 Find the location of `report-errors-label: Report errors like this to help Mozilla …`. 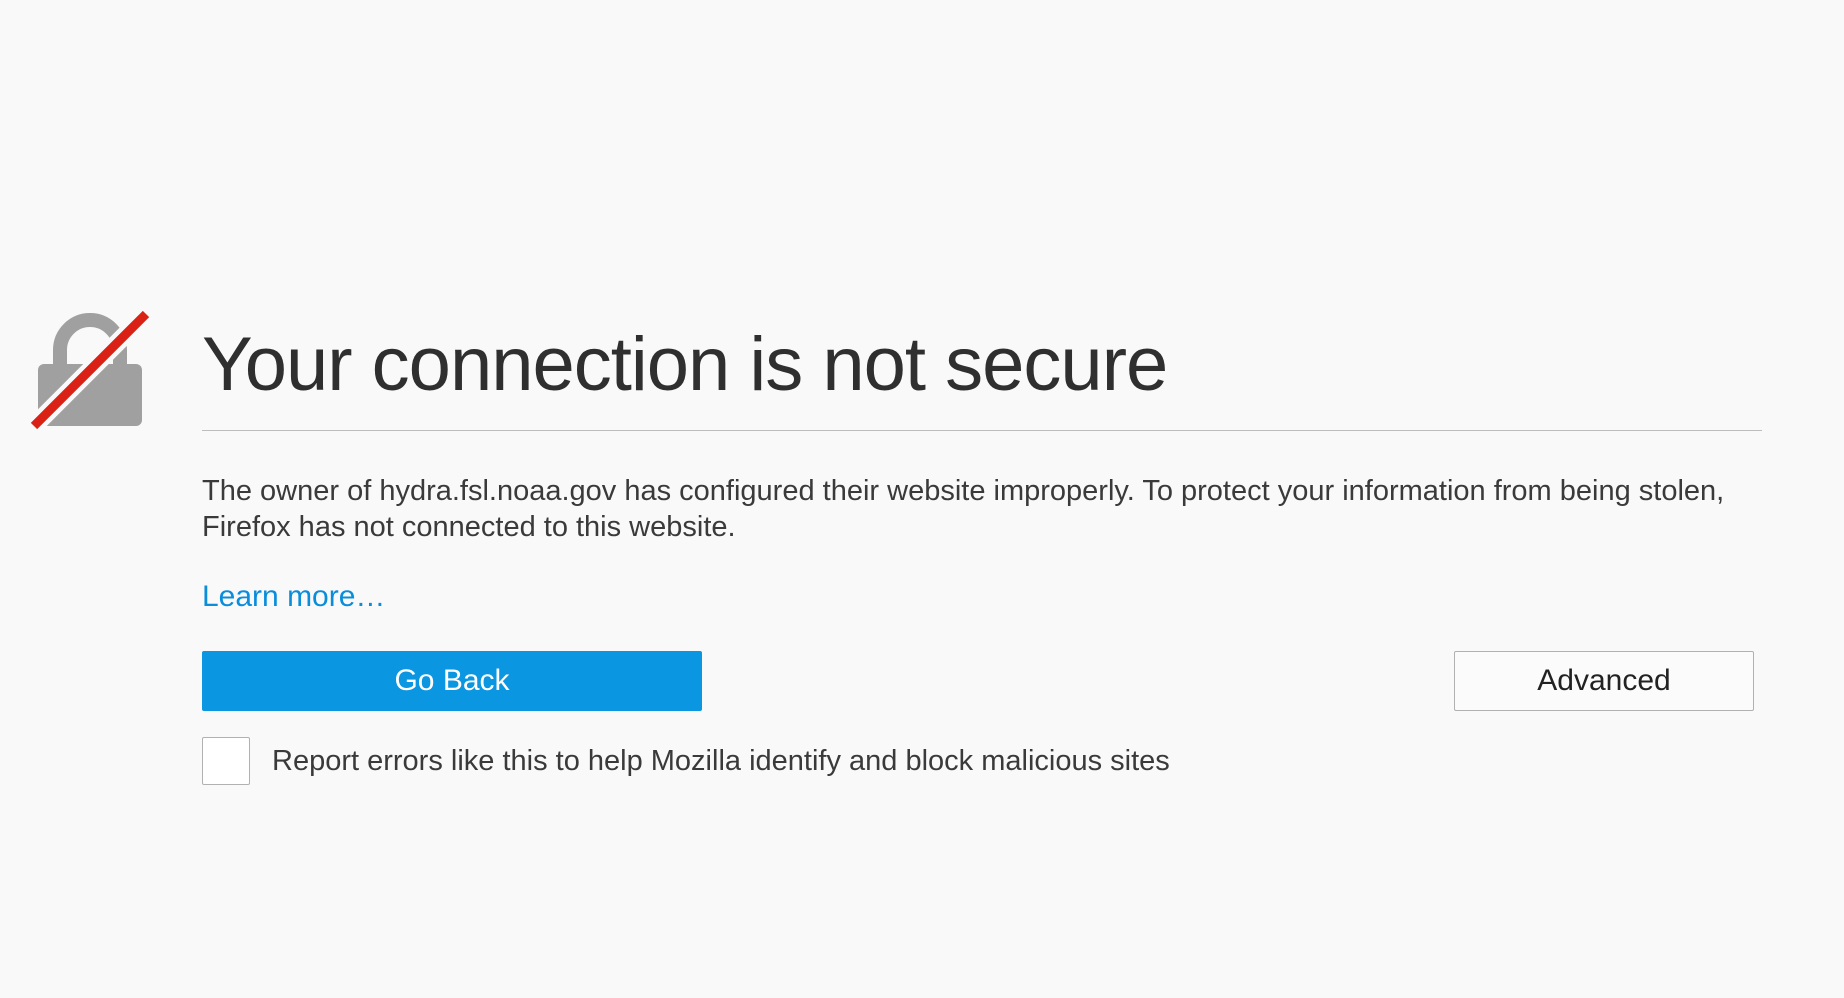

report-errors-label: Report errors like this to help Mozilla … is located at coordinates (721, 761).